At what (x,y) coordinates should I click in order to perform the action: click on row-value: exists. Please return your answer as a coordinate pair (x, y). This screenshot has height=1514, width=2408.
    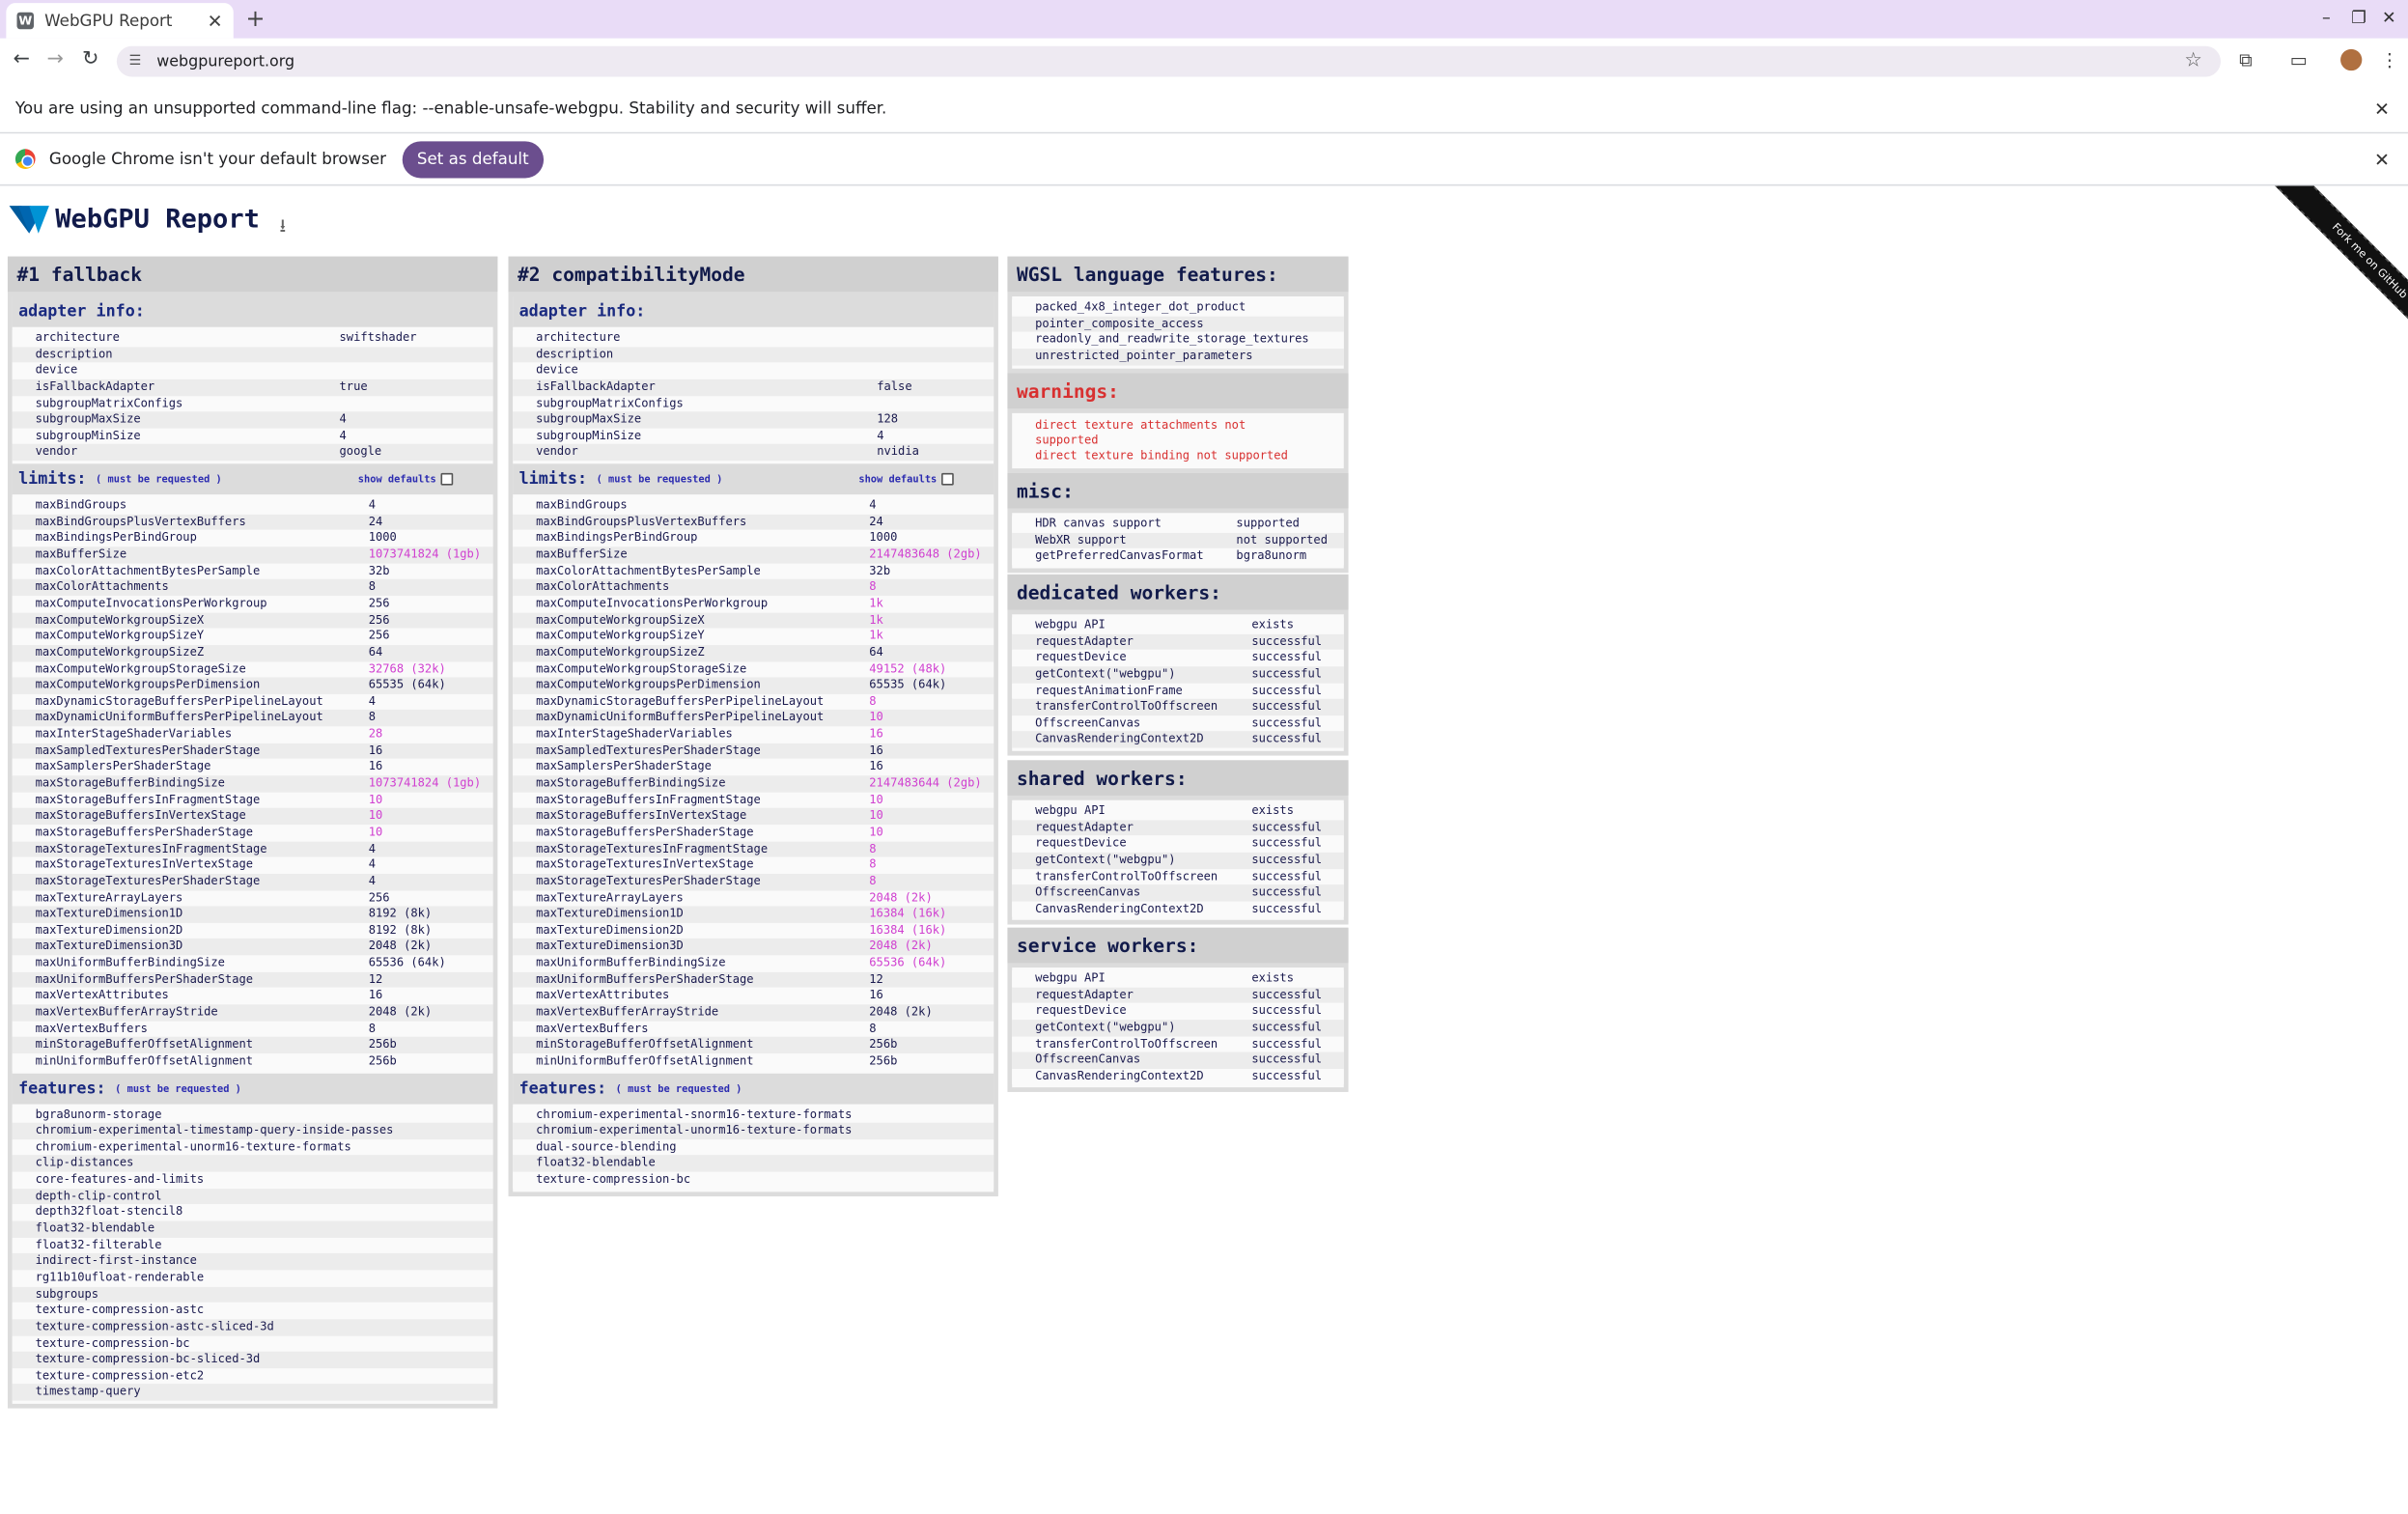
    Looking at the image, I should click on (1273, 624).